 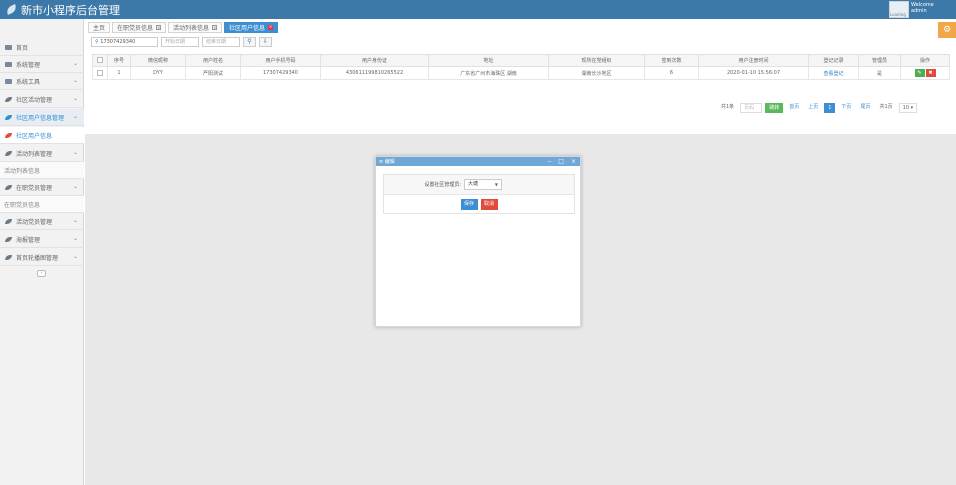 I want to click on tab-label: 社区用户信息, so click(x=247, y=28).